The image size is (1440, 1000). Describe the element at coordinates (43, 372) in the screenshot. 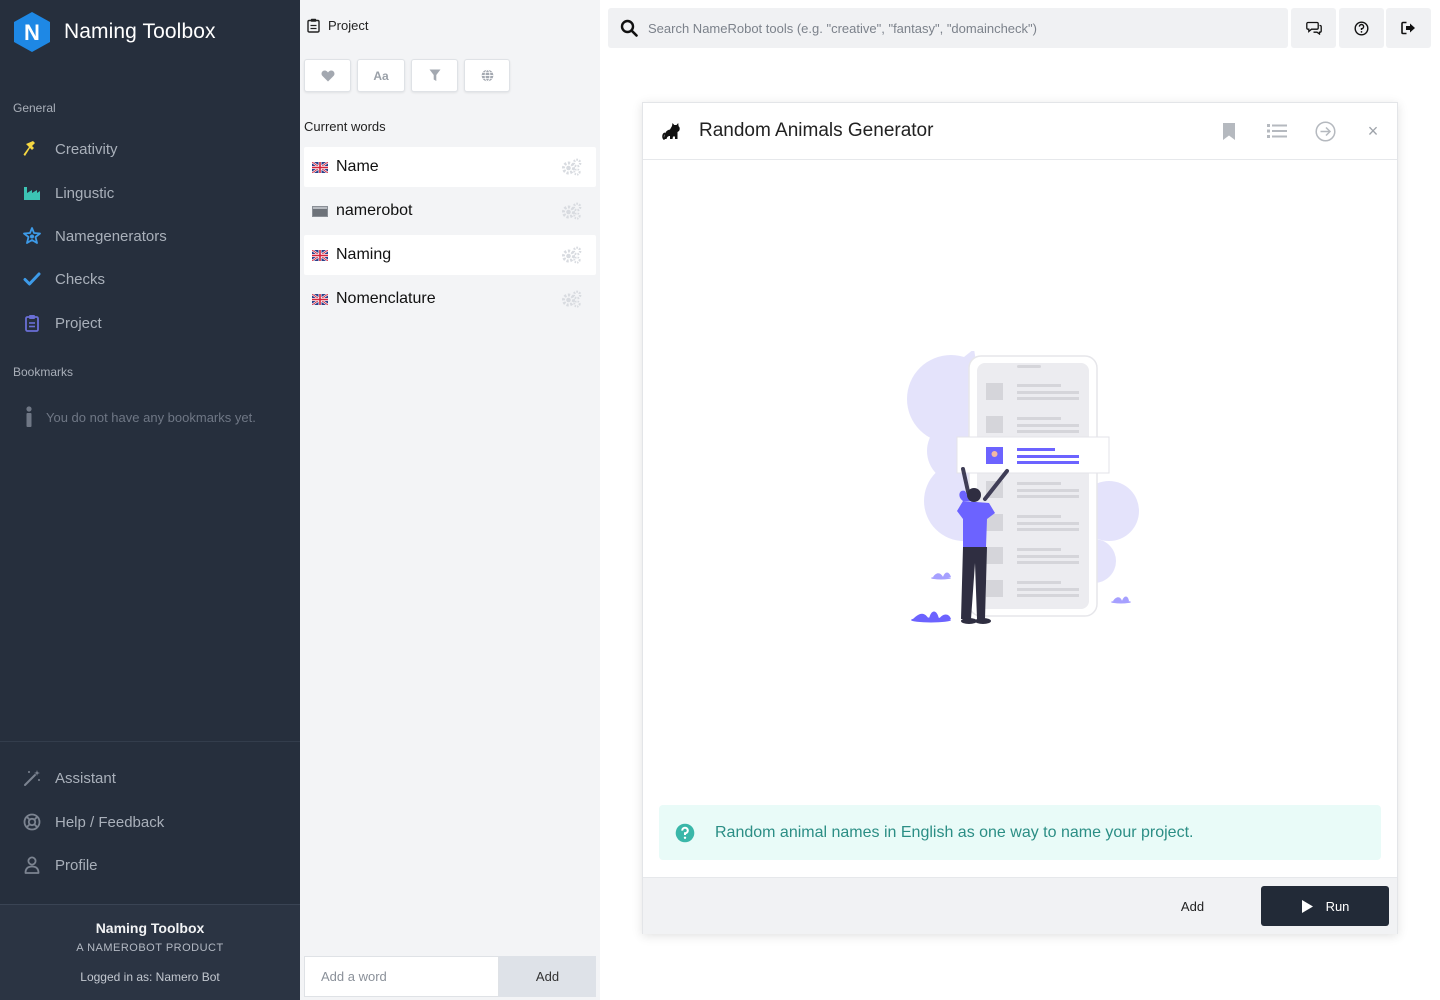

I see `section-title-bookmarks: Bookmarks` at that location.